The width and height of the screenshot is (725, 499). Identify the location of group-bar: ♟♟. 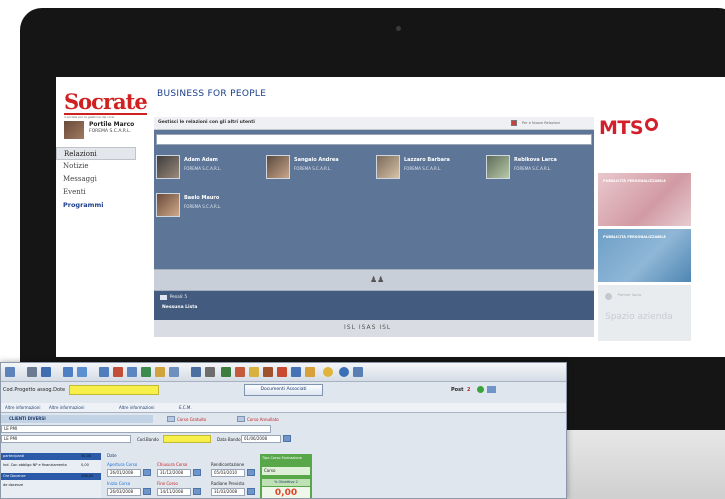
(374, 280).